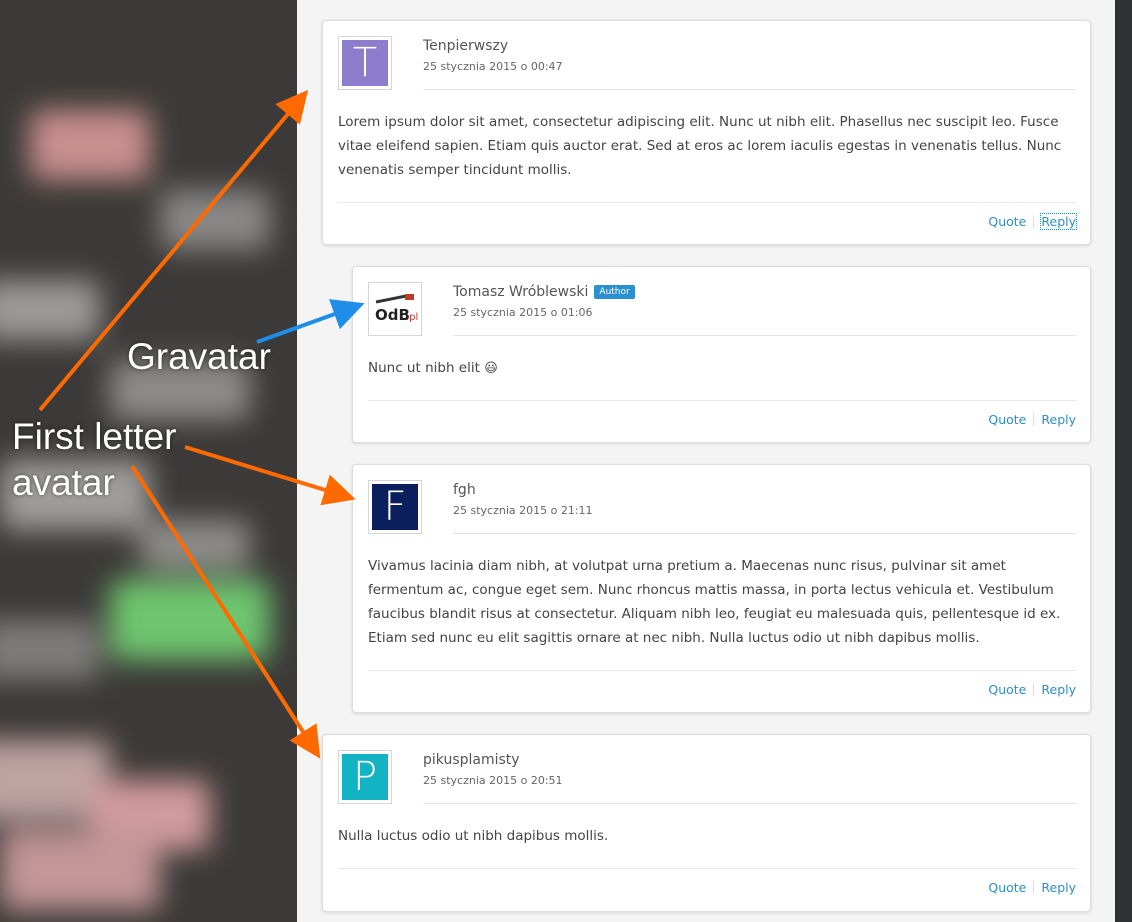  What do you see at coordinates (225, 611) in the screenshot?
I see `arrow-to-p-avatar` at bounding box center [225, 611].